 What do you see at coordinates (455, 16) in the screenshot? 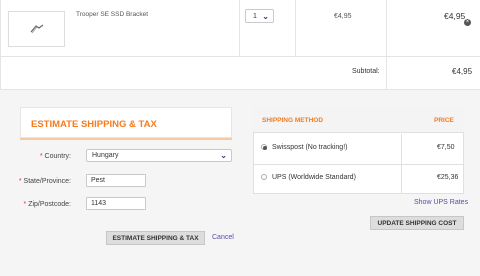
I see `line-total: €4,95` at bounding box center [455, 16].